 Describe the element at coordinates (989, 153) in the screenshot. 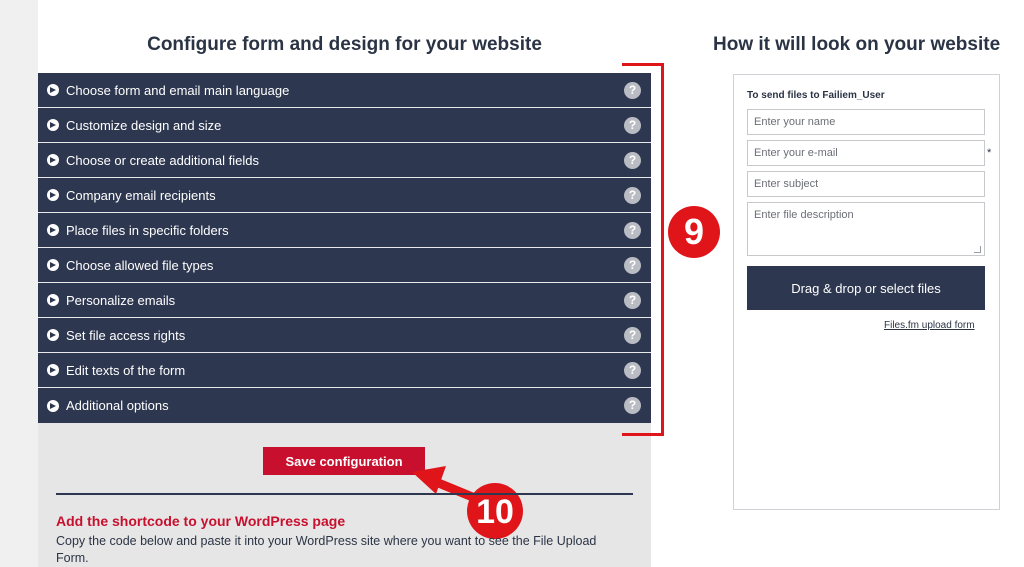

I see `required-mark: *` at that location.